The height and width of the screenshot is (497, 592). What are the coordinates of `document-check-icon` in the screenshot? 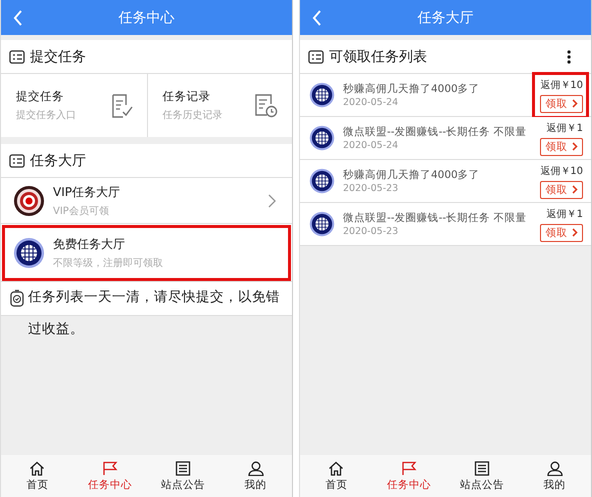 It's located at (121, 106).